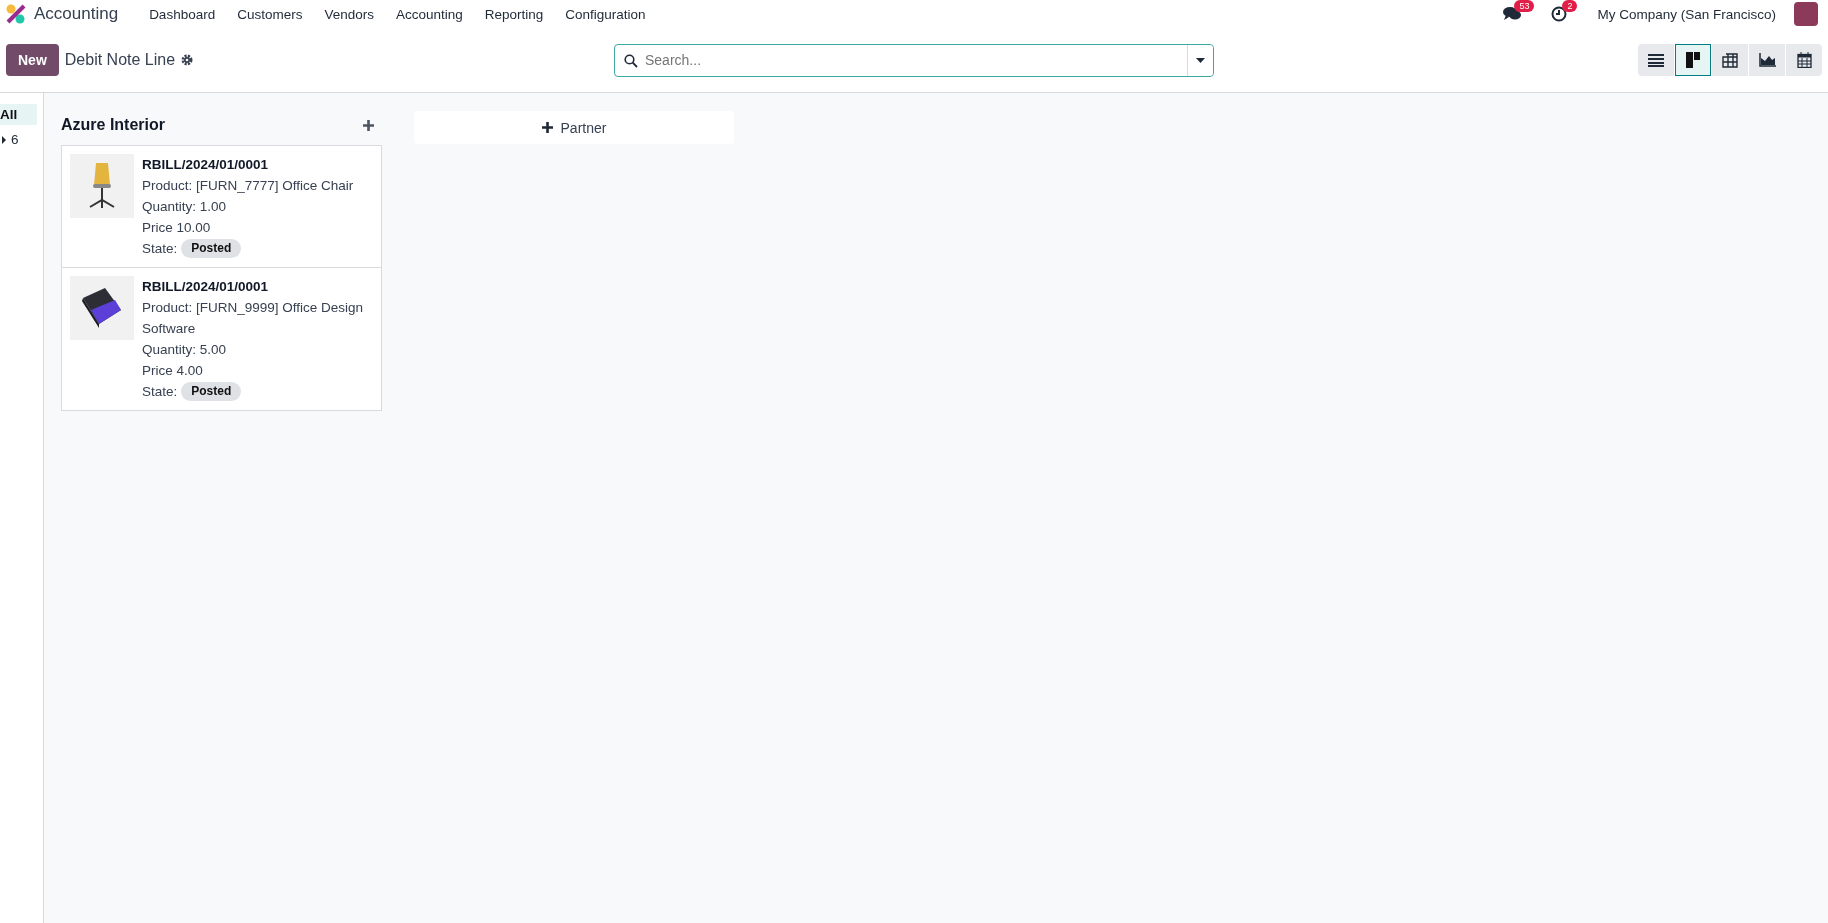 The width and height of the screenshot is (1828, 923). I want to click on user-avatar, so click(1806, 14).